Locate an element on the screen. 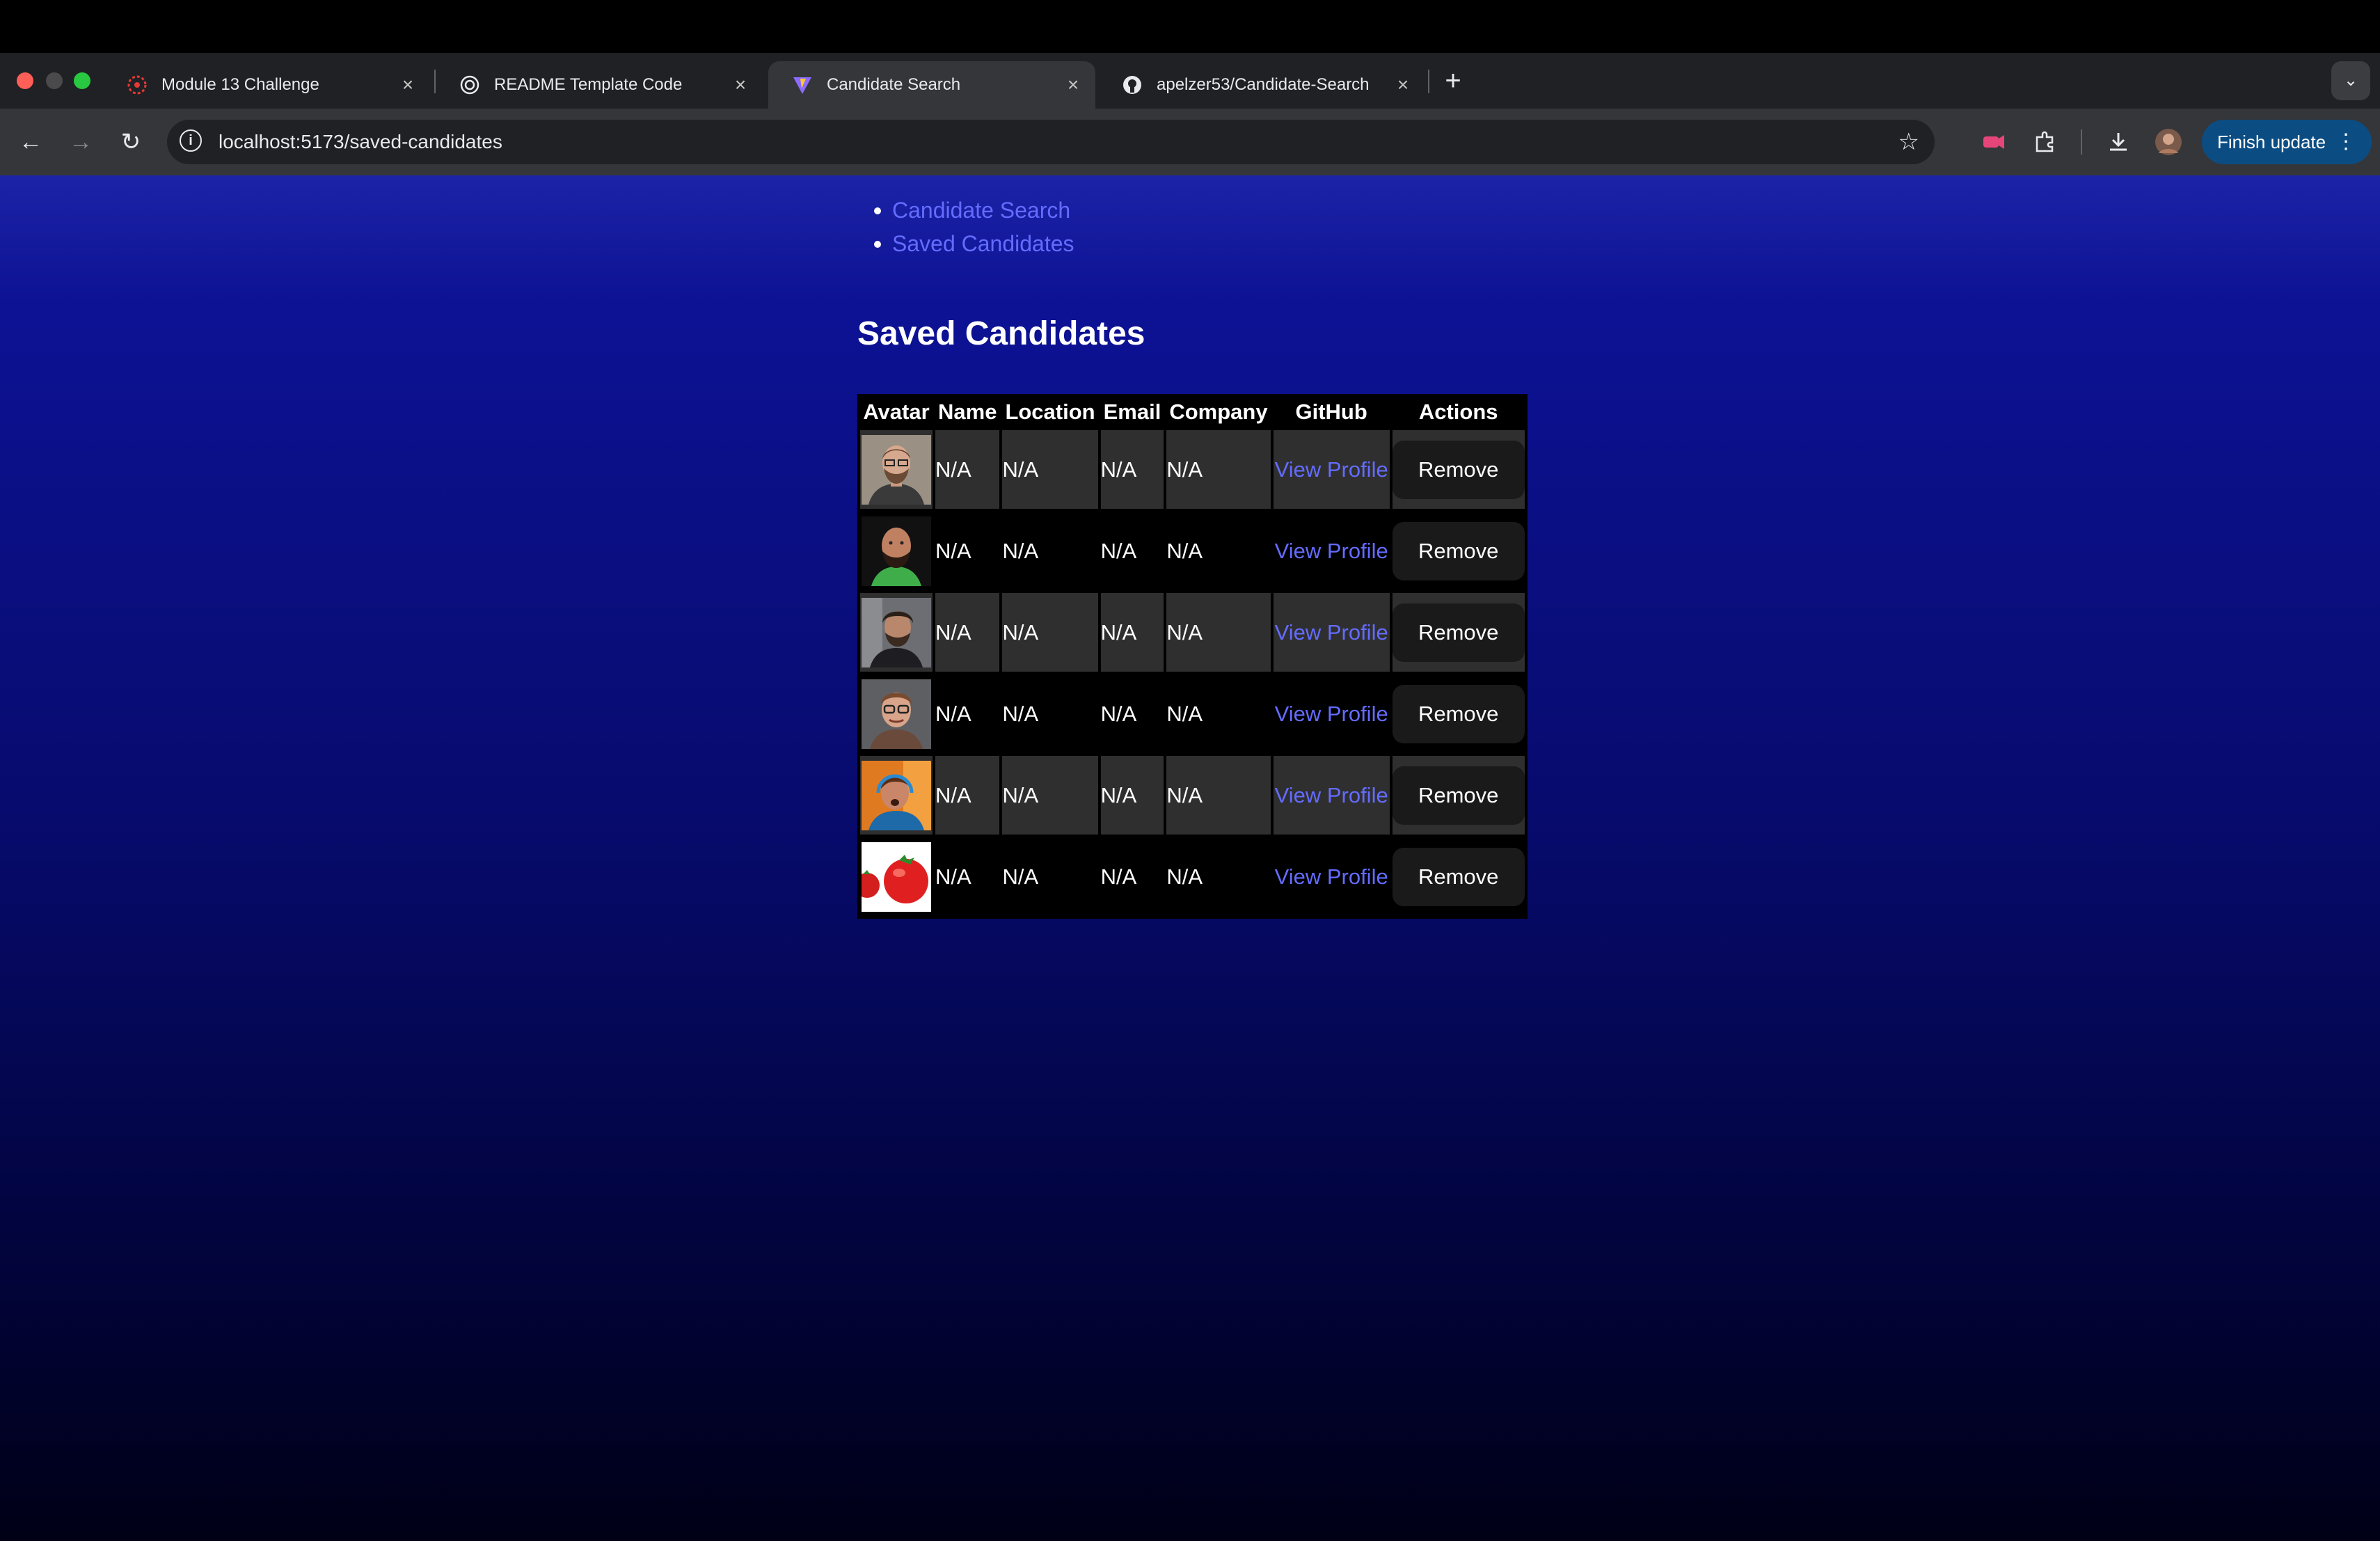 The height and width of the screenshot is (1541, 2380). nav-link-candidate-search: Candidate Search is located at coordinates (981, 210).